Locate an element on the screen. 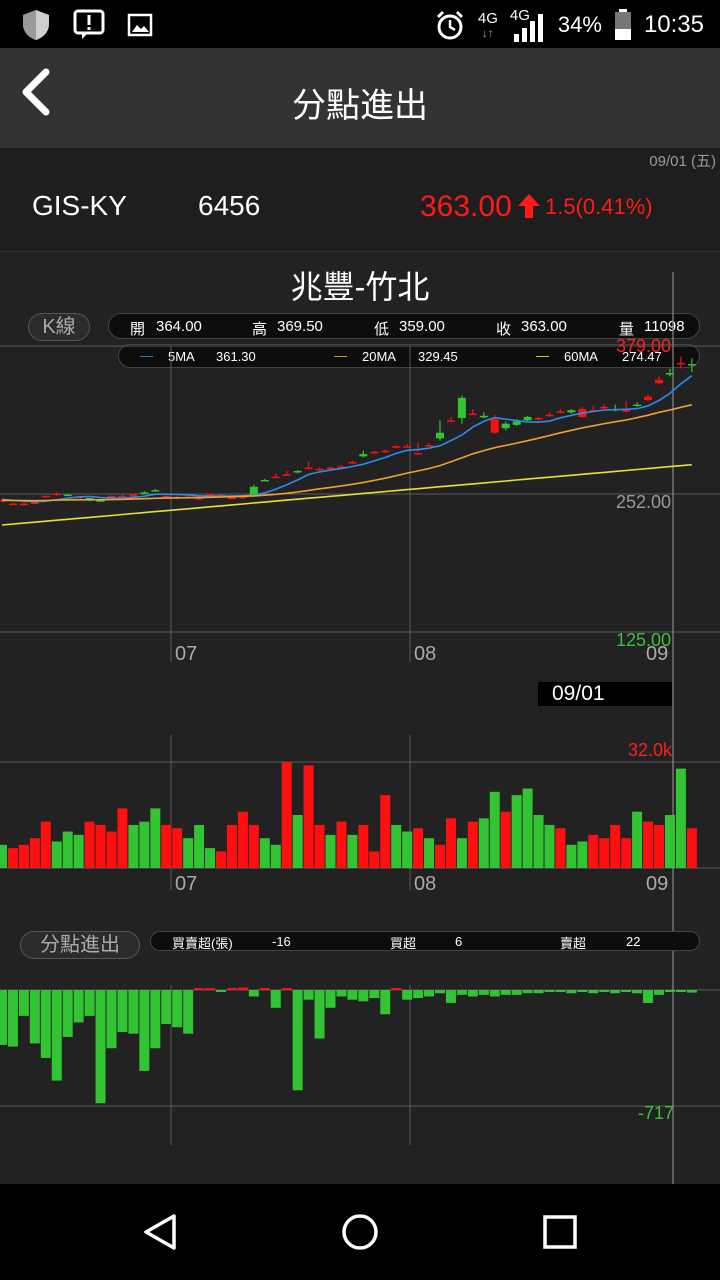 This screenshot has width=720, height=1280. k-y-high-label: 379.00 is located at coordinates (644, 346).